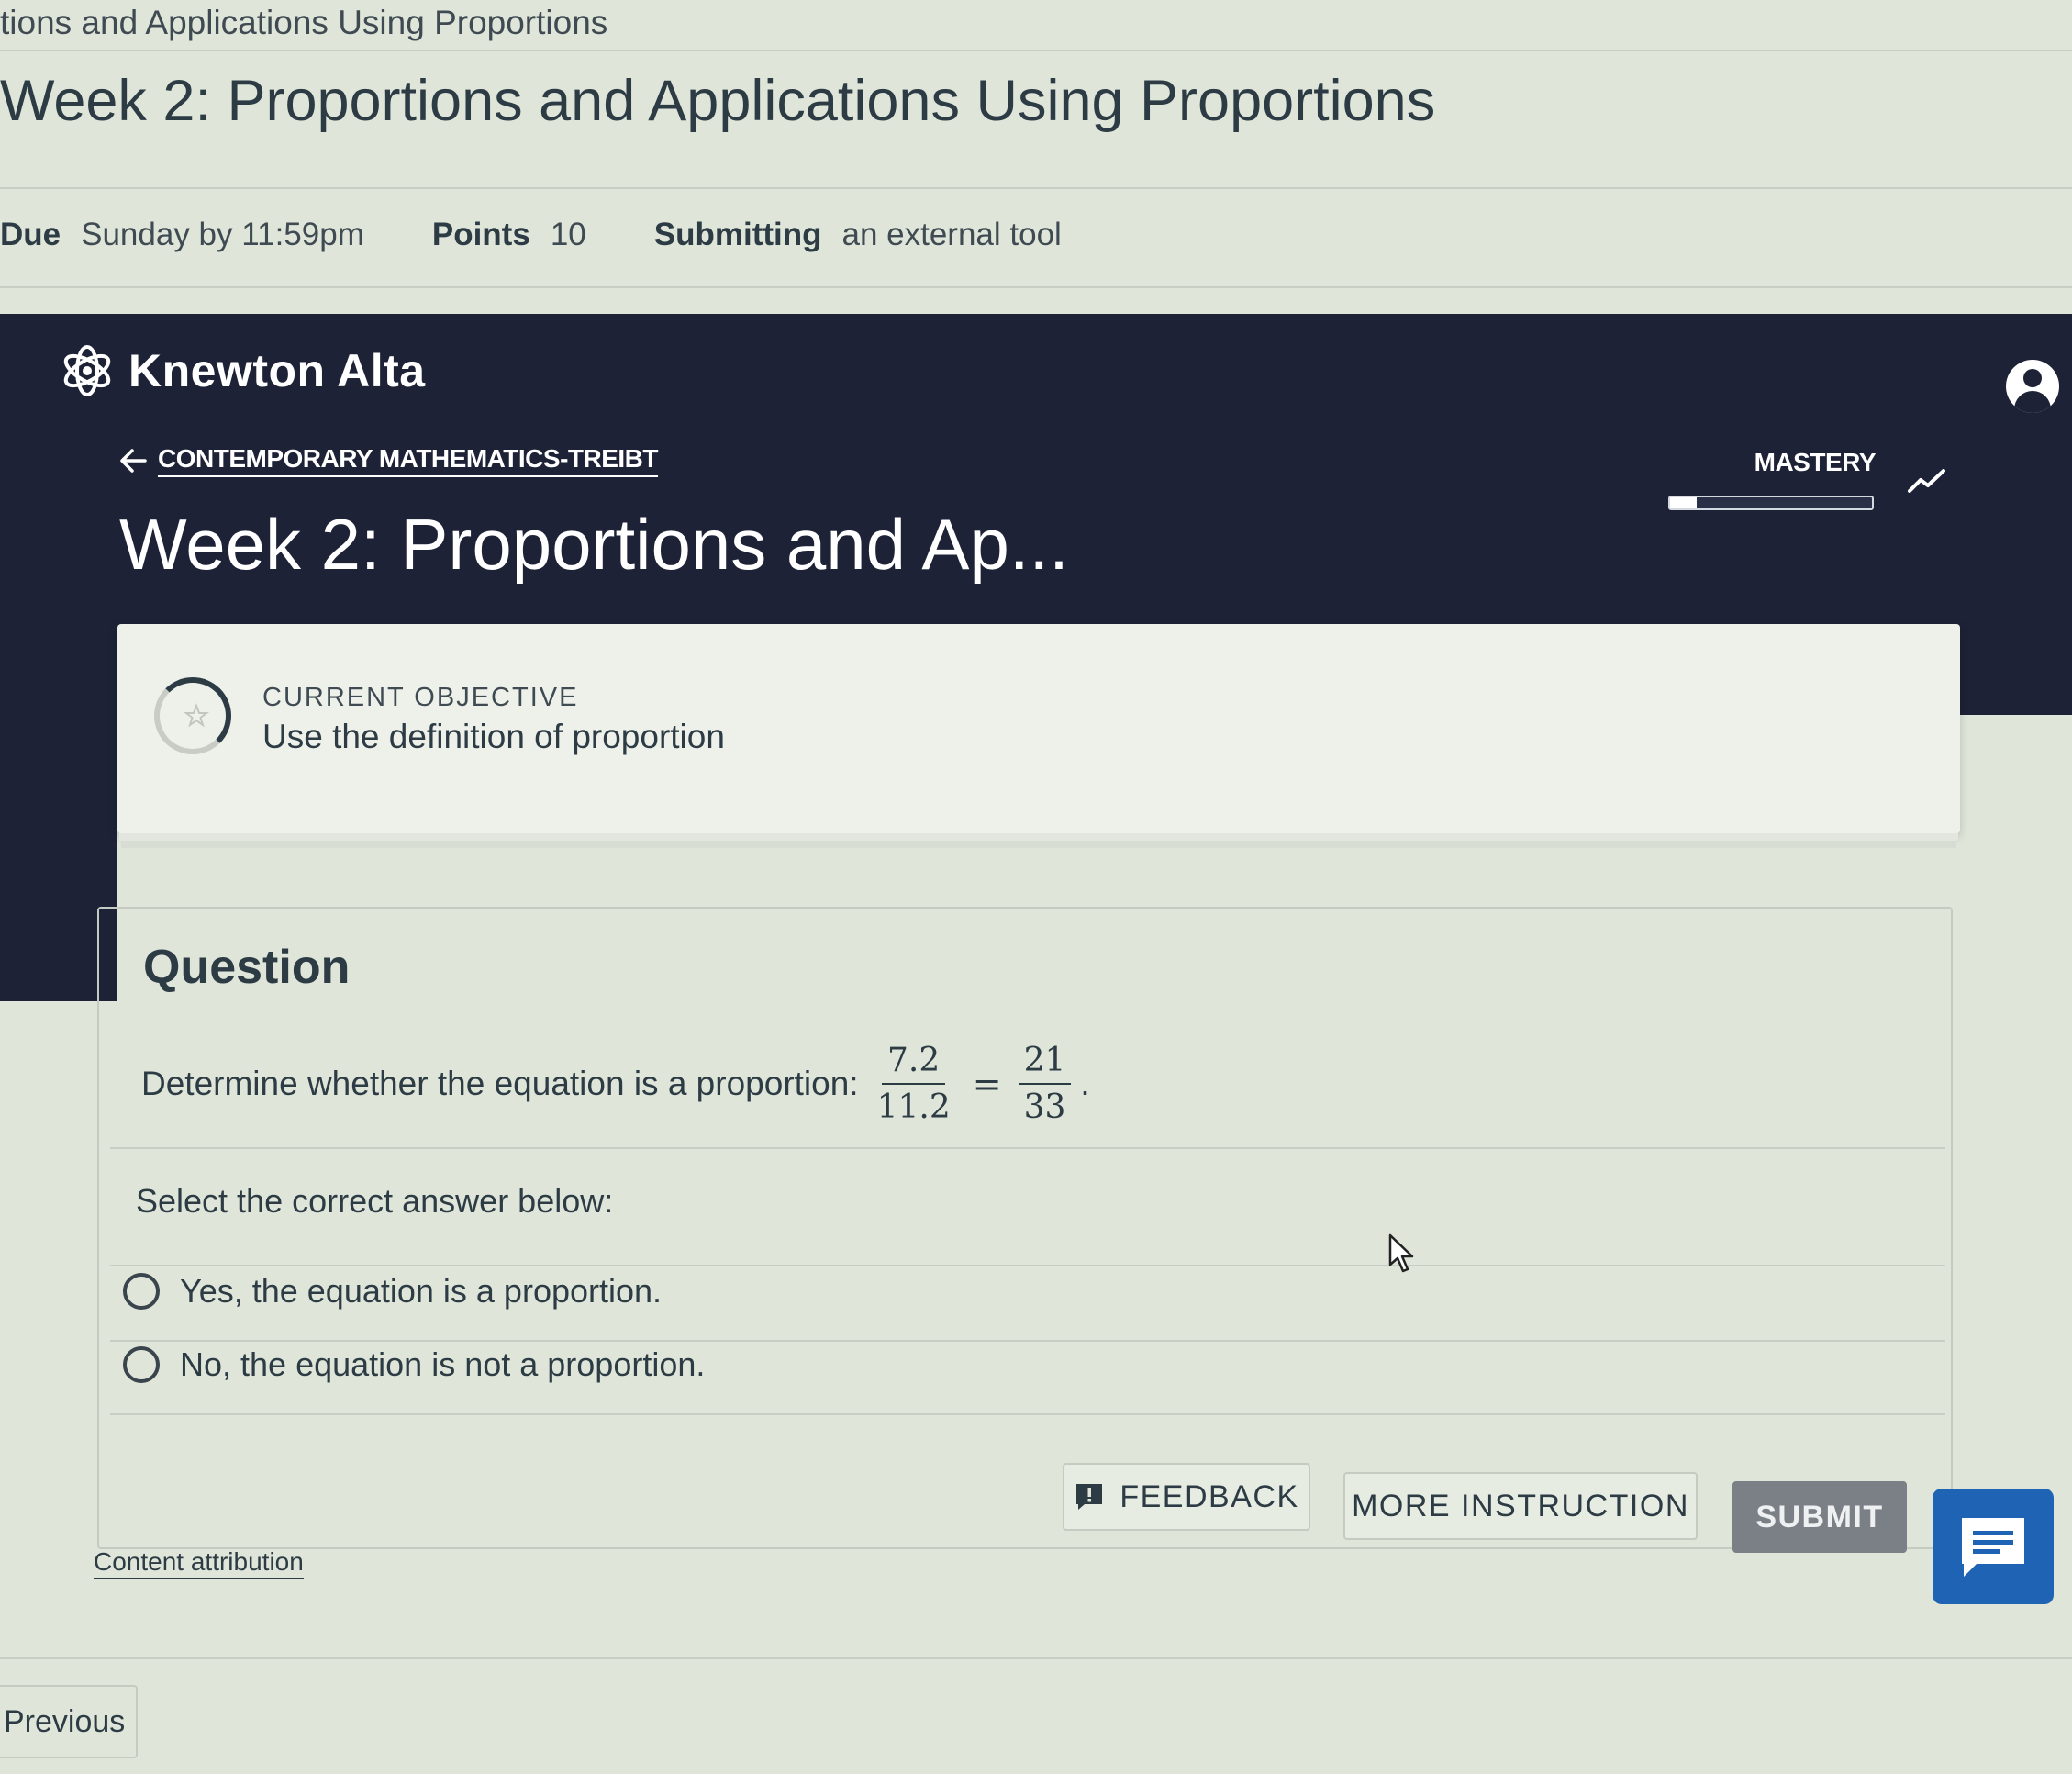  Describe the element at coordinates (493, 736) in the screenshot. I see `objective-text: Use the definition of proportion` at that location.